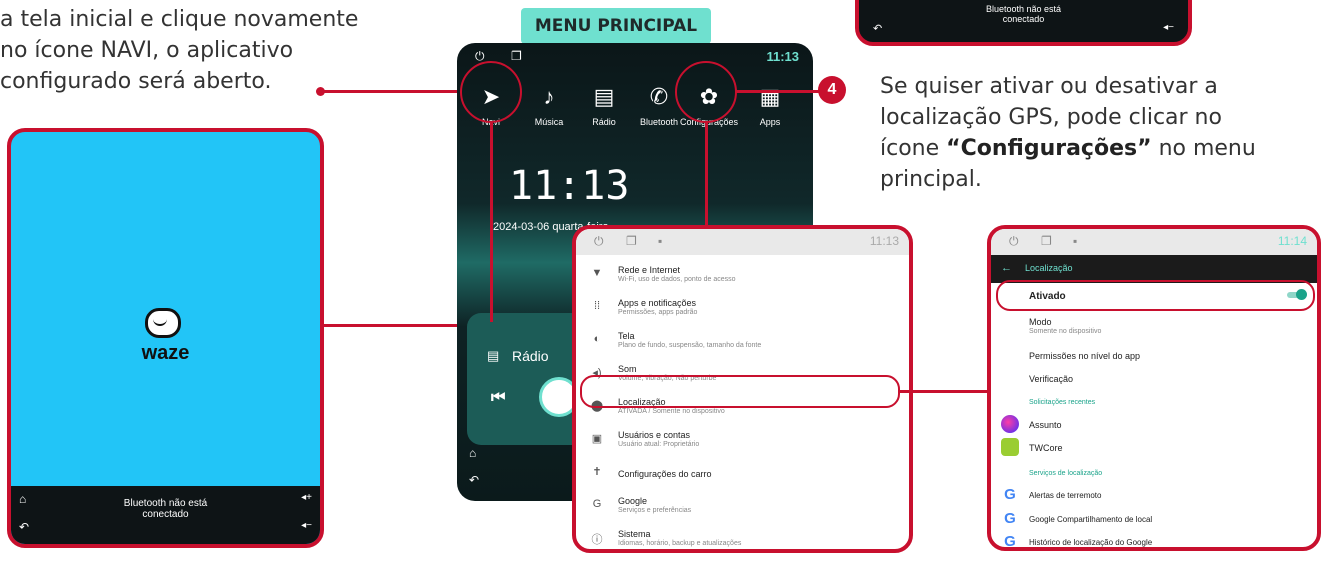  What do you see at coordinates (1062, 402) in the screenshot?
I see `recent-requests-header: Solicitações recentes` at bounding box center [1062, 402].